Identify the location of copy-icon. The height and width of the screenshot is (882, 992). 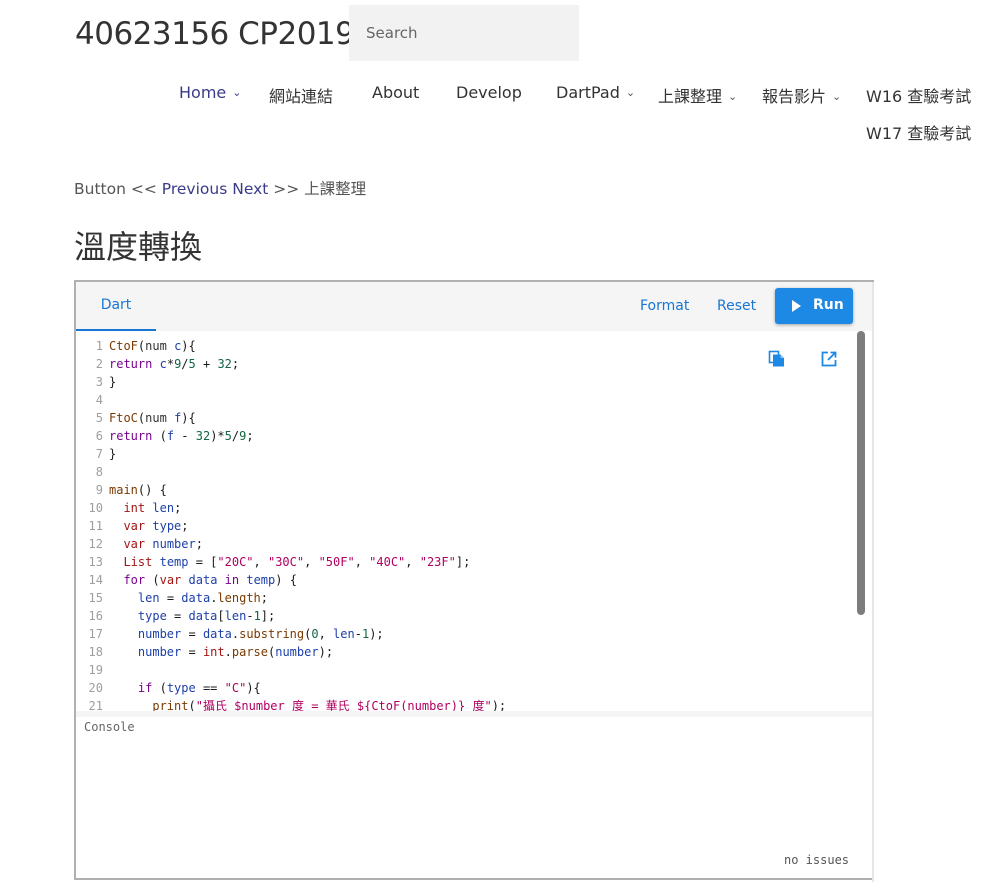
(777, 359).